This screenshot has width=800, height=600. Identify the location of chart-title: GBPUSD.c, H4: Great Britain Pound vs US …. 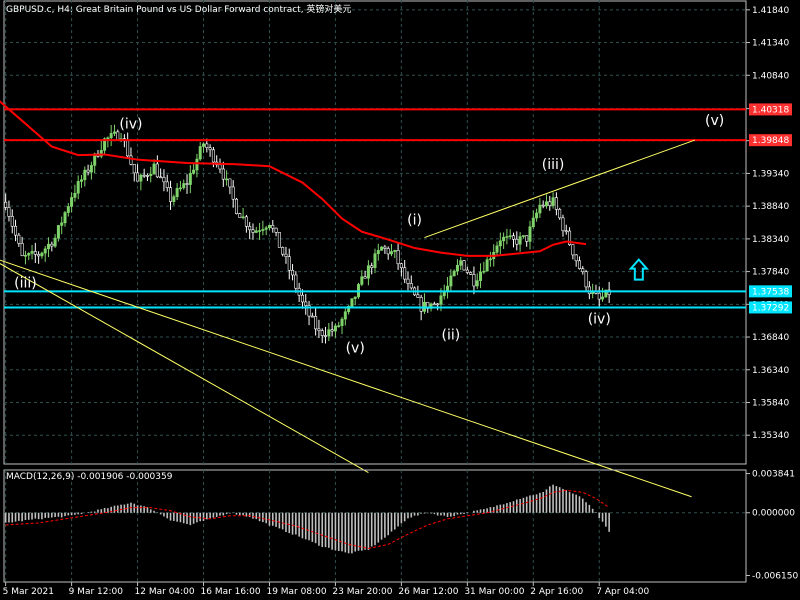
(178, 9).